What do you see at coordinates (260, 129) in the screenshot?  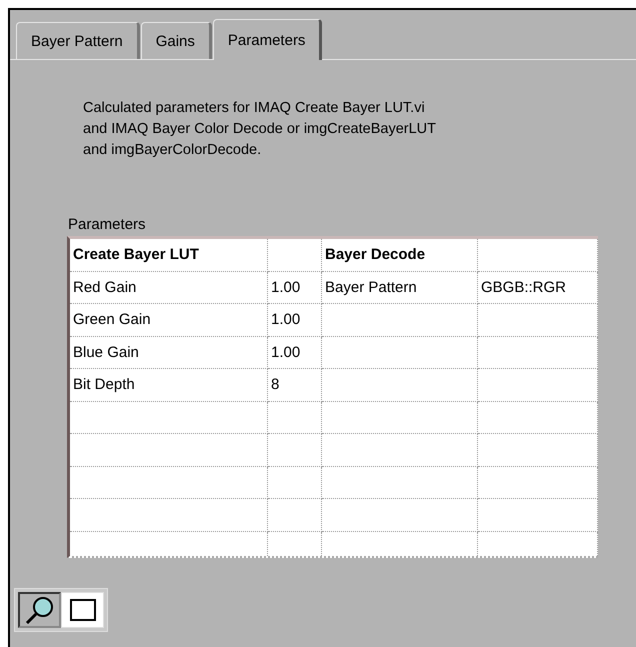 I see `description-text: Calculated parameters for IMAQ Create Bayer LUT.vi and IMAQ Bayer Color Decode or imgCreateBayerLUT and imgBayerColorDecode.` at bounding box center [260, 129].